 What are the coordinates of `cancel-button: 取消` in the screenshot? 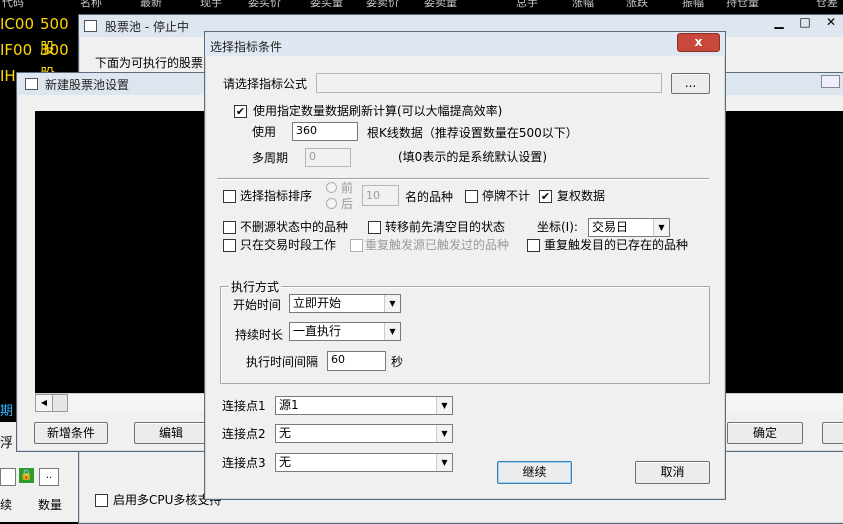 It's located at (672, 472).